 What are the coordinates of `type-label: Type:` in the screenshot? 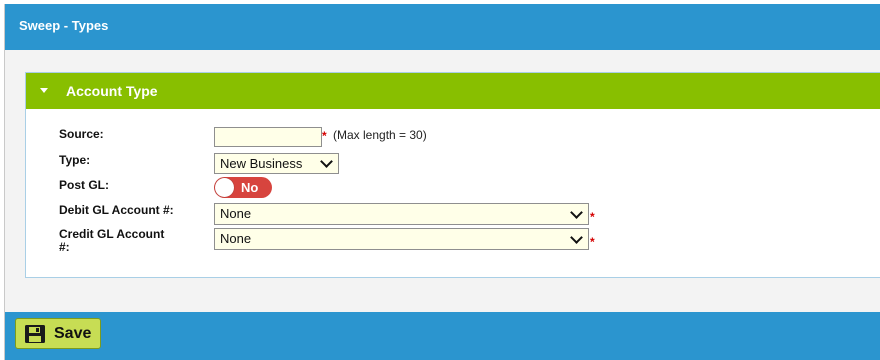 It's located at (75, 160).